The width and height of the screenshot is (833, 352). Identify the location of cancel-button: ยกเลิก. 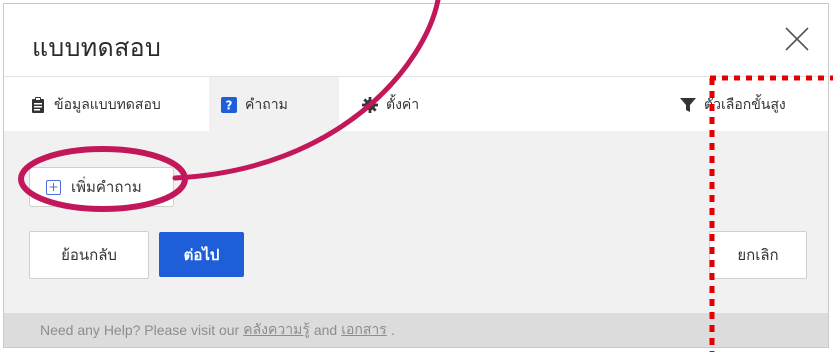
(758, 255).